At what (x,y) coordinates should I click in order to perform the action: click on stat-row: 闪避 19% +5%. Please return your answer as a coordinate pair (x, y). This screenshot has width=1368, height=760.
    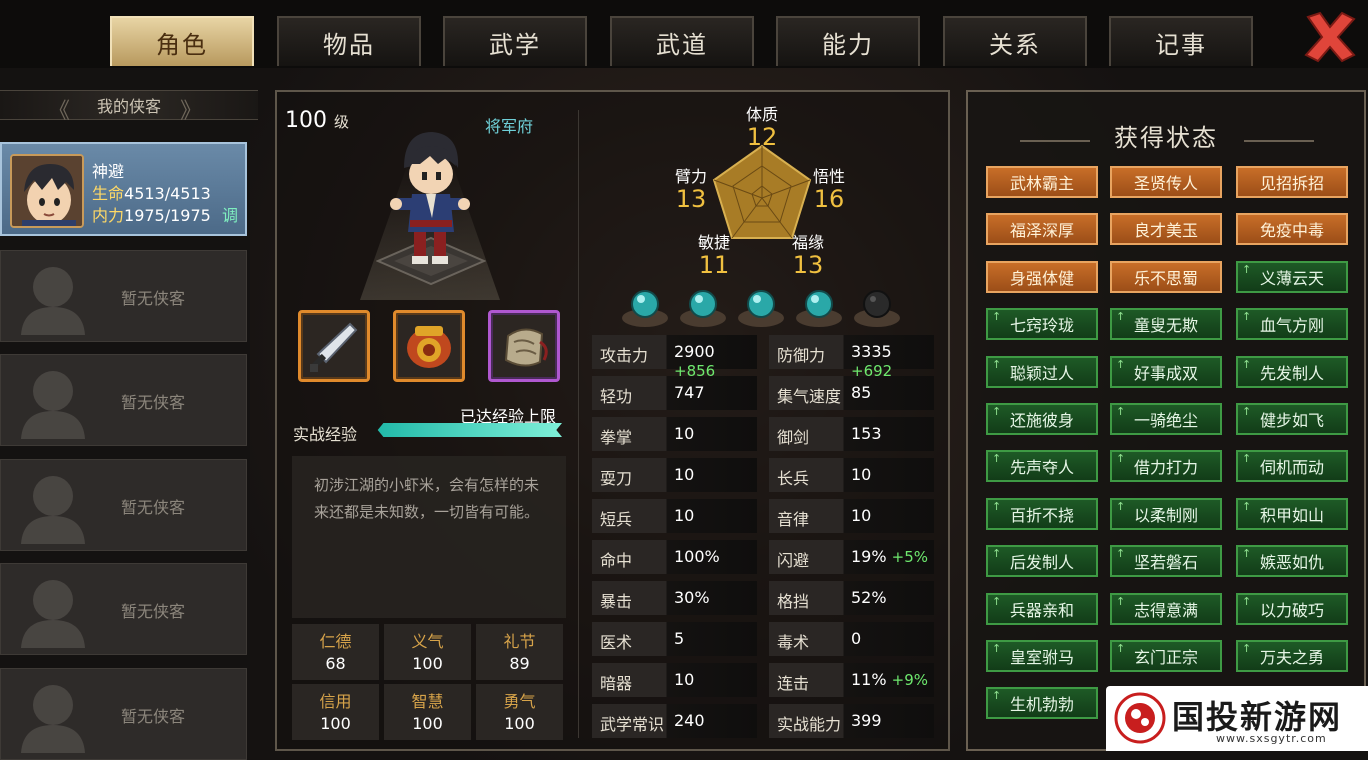
    Looking at the image, I should click on (851, 557).